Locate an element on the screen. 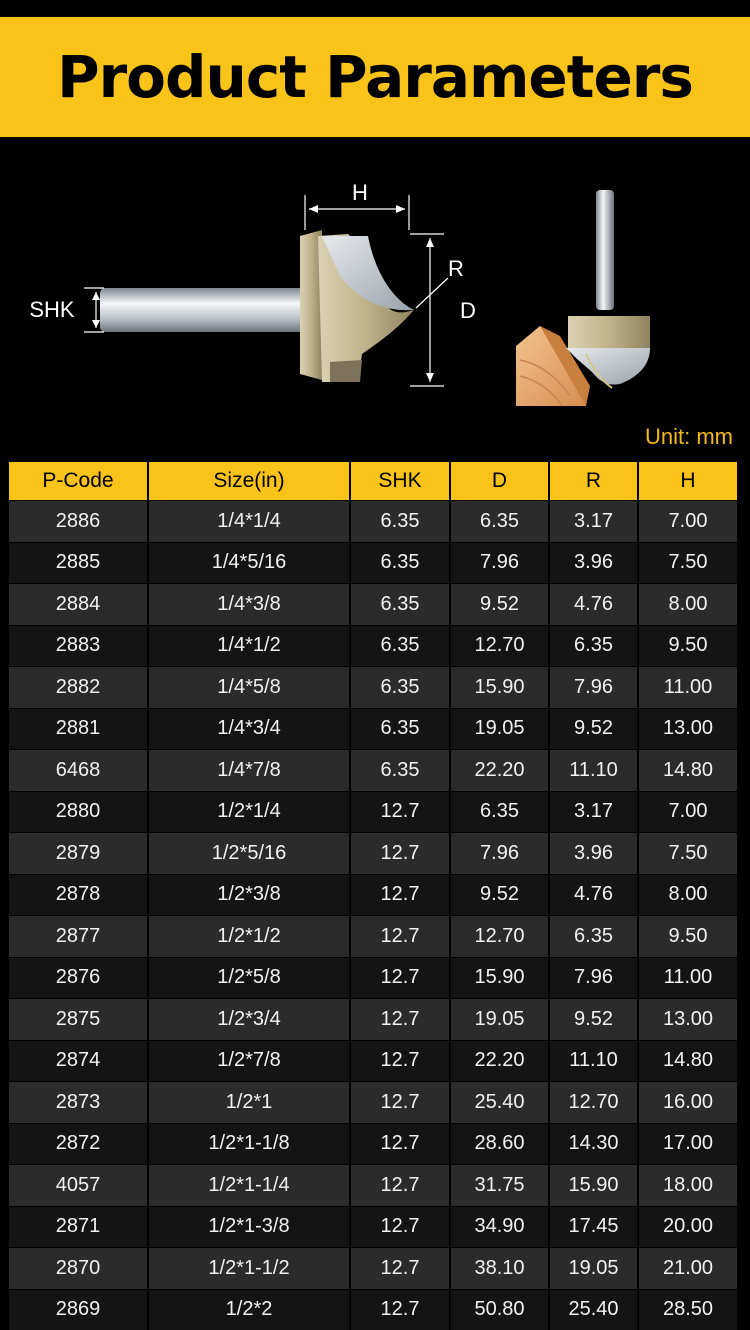 This screenshot has height=1330, width=750. table-row: 28741/2*7/812.722.2011.1014.80 is located at coordinates (373, 1061).